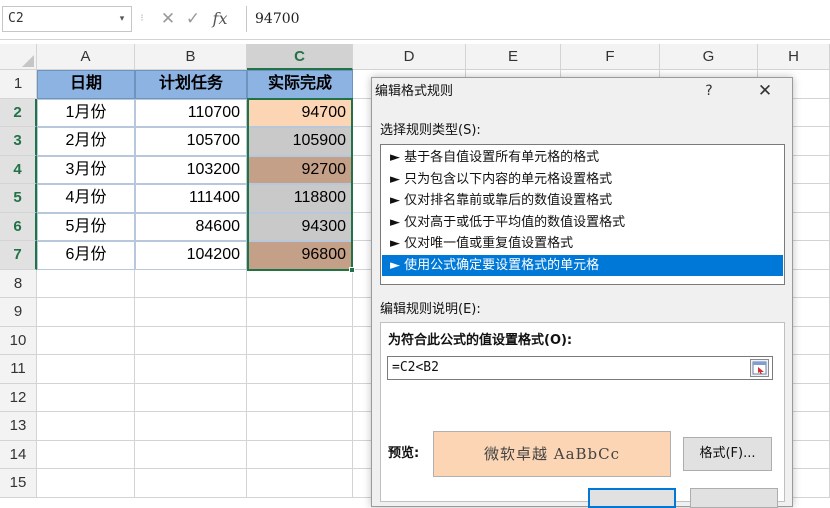 The image size is (830, 508). I want to click on drag-handle-icon: ⁝, so click(142, 19).